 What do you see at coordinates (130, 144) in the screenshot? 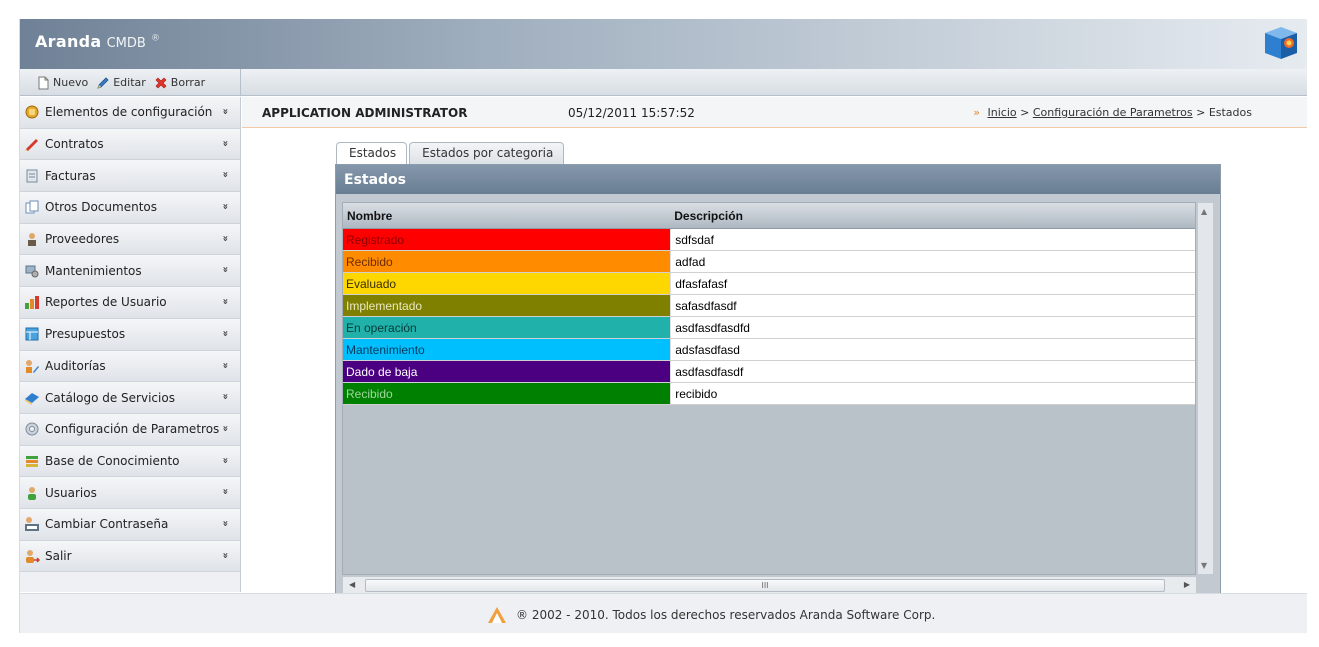
I see `sidebar-item-contratos: Contratos »` at bounding box center [130, 144].